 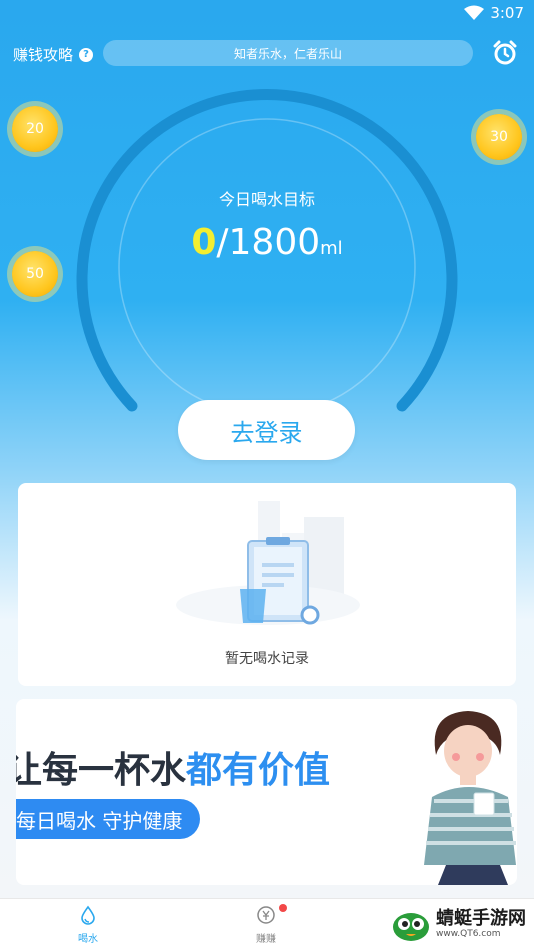 What do you see at coordinates (474, 12) in the screenshot?
I see `wifi-icon` at bounding box center [474, 12].